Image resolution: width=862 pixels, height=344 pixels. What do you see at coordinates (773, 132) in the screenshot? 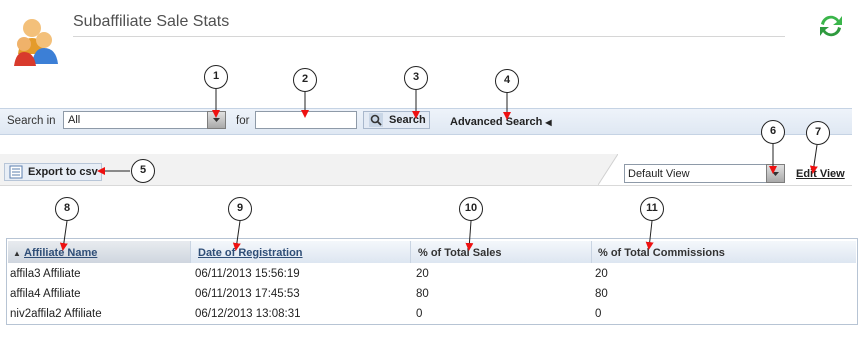
I see `callout-6: 6` at bounding box center [773, 132].